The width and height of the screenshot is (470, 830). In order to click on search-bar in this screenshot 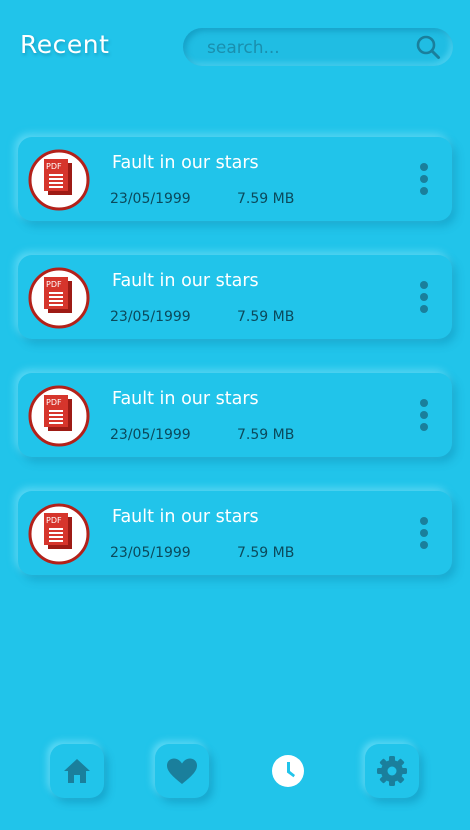, I will do `click(318, 47)`.